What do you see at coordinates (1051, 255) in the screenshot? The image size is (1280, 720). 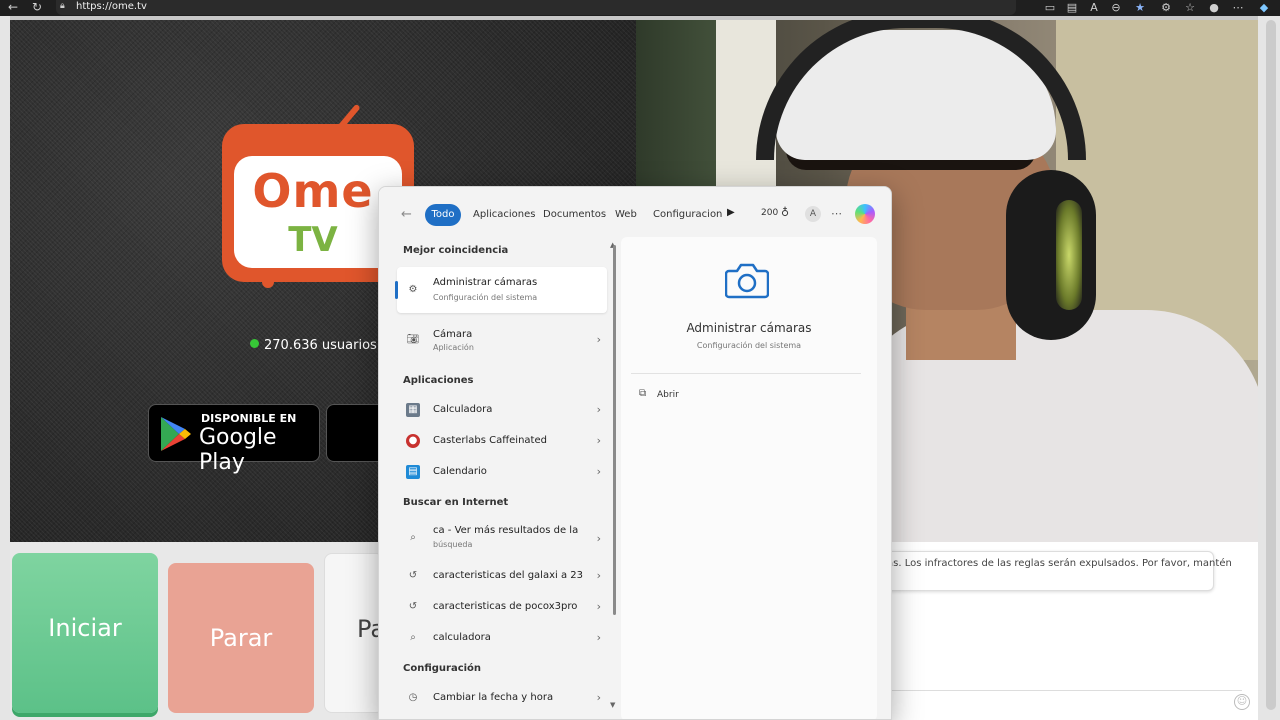 I see `headphone-cup` at bounding box center [1051, 255].